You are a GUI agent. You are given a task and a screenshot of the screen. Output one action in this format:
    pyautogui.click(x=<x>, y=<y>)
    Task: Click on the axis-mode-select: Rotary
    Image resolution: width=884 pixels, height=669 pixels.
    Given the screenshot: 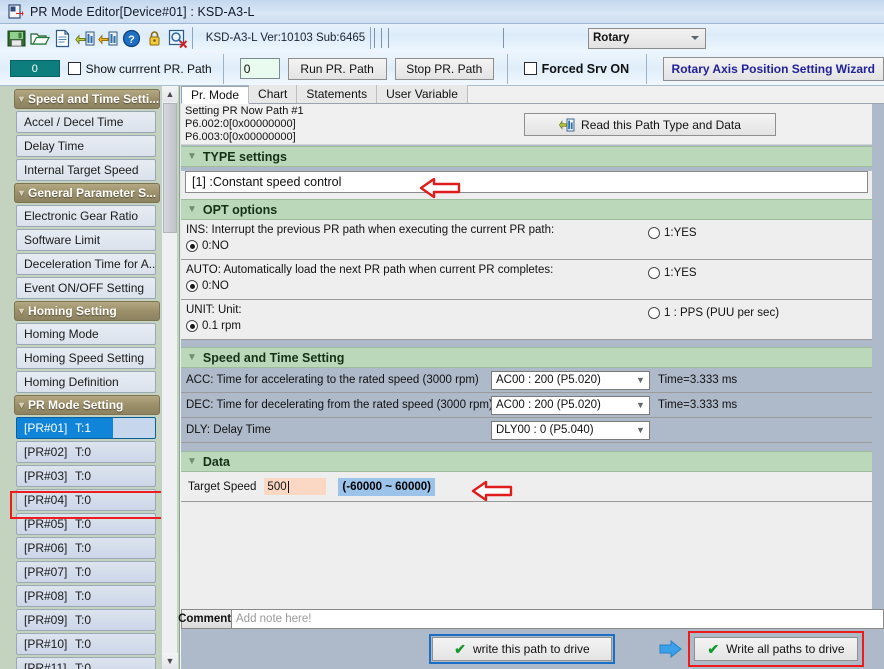 What is the action you would take?
    pyautogui.click(x=647, y=38)
    